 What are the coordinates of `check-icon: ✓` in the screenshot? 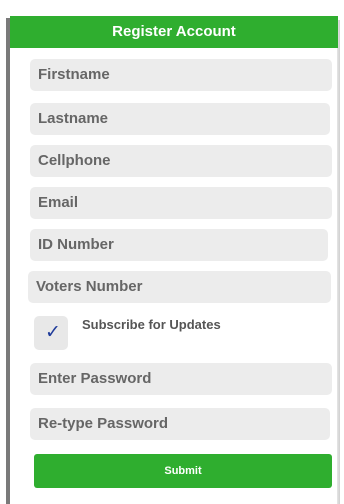 It's located at (53, 332).